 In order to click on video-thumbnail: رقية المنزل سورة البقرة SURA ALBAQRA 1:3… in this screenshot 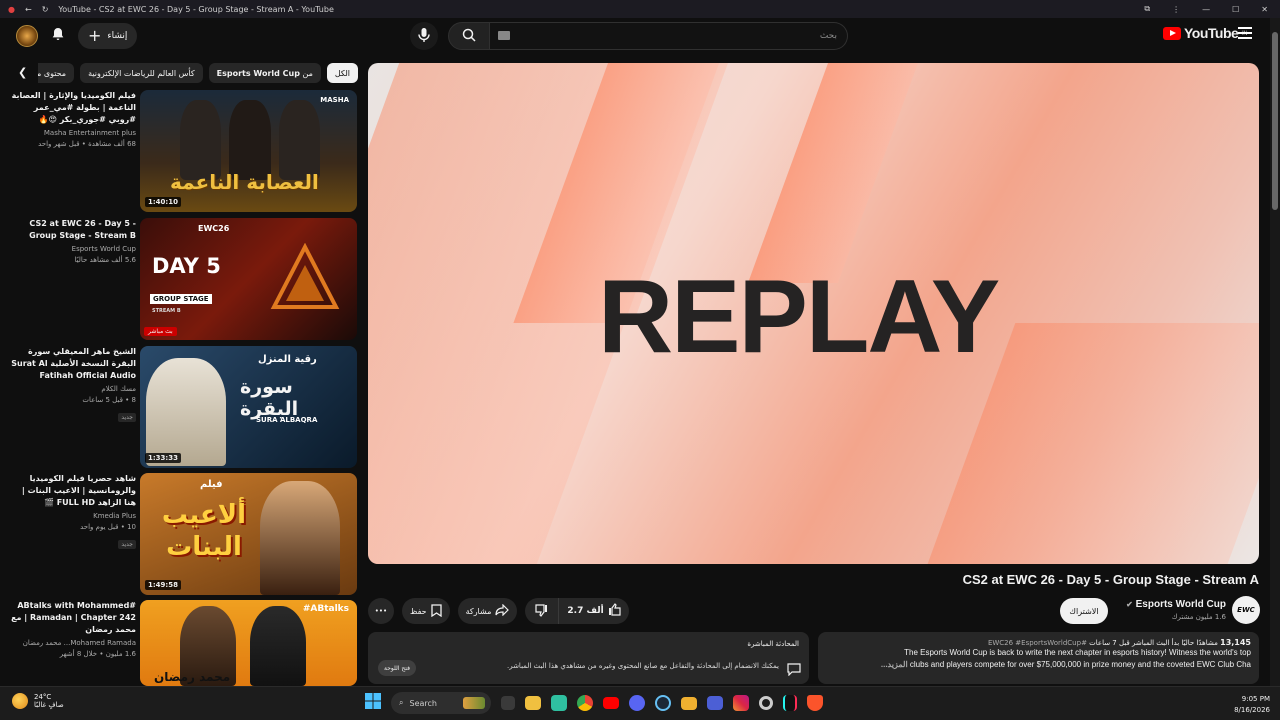, I will do `click(248, 407)`.